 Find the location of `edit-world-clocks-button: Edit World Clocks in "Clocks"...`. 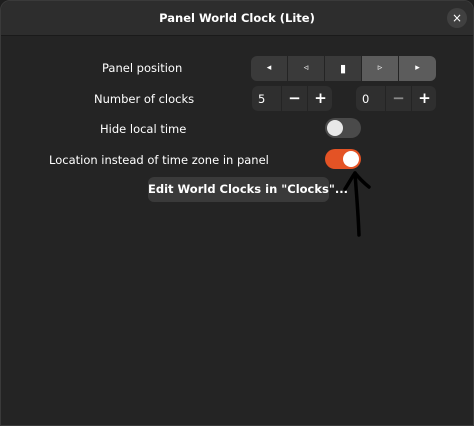

edit-world-clocks-button: Edit World Clocks in "Clocks"... is located at coordinates (248, 189).